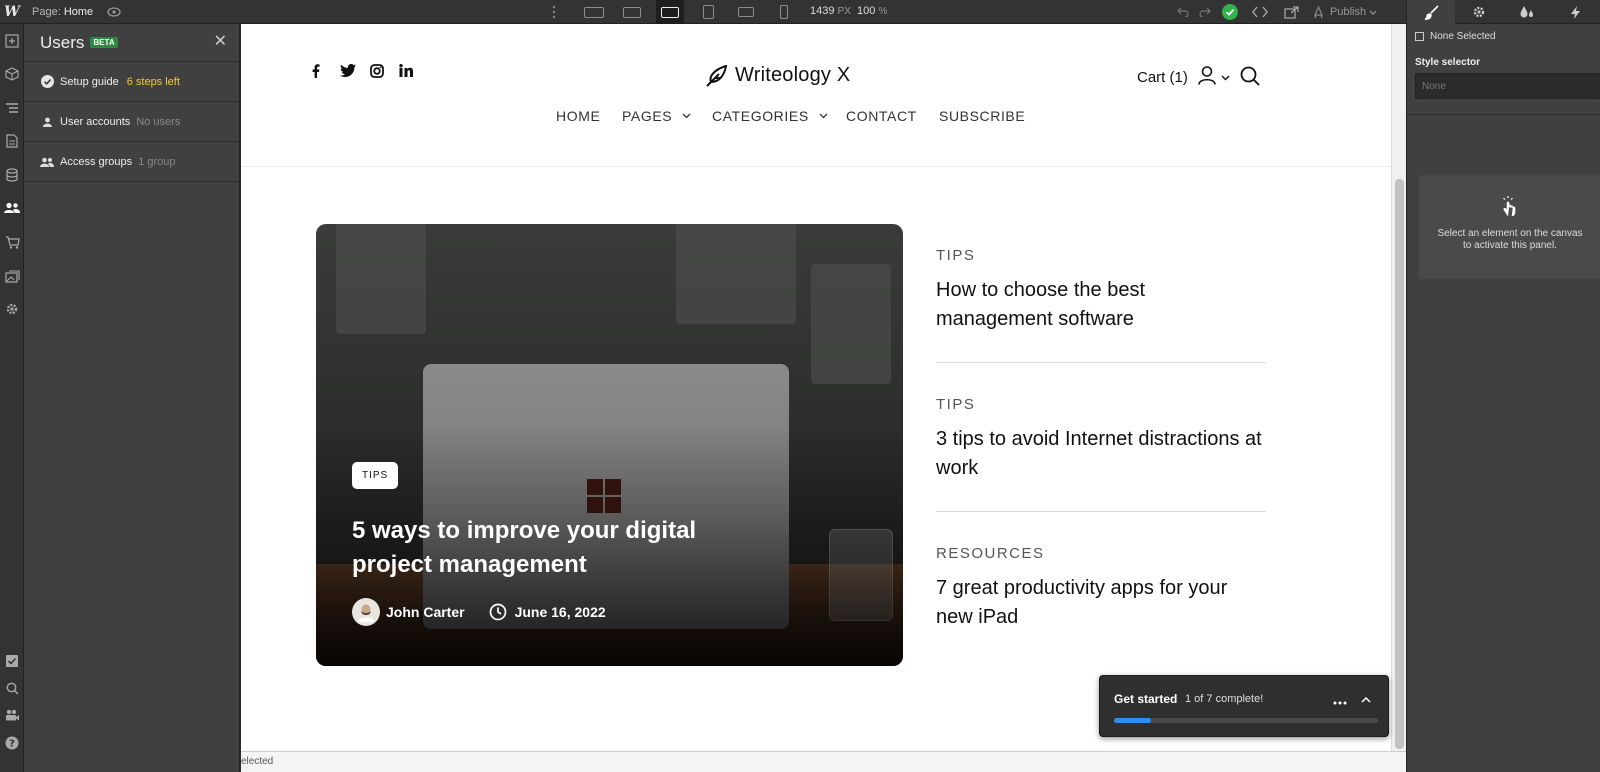 Image resolution: width=1600 pixels, height=772 pixels. I want to click on nav-pages: PAGES, so click(656, 116).